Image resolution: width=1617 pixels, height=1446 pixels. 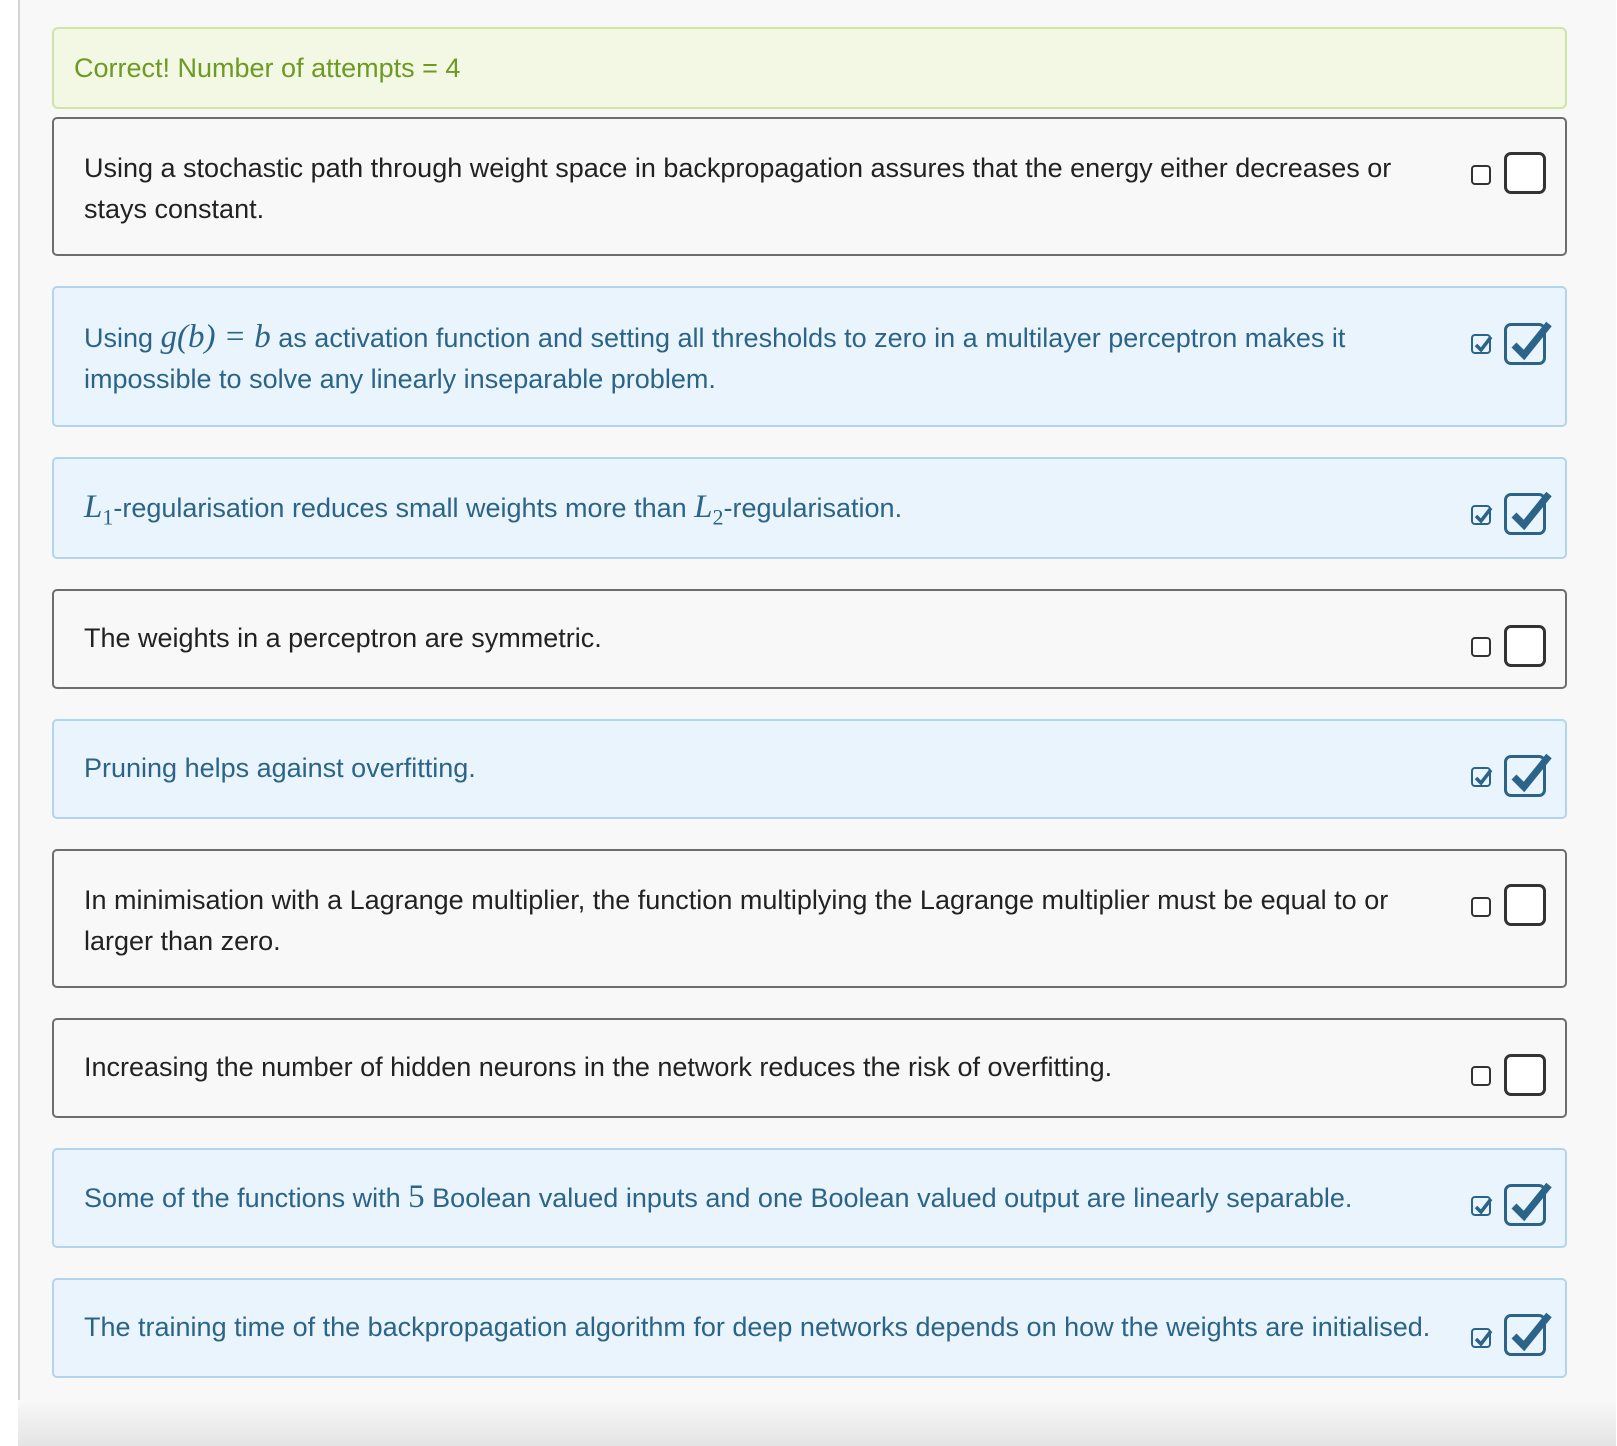 What do you see at coordinates (215, 337) in the screenshot?
I see `math-expression: g(b) = b` at bounding box center [215, 337].